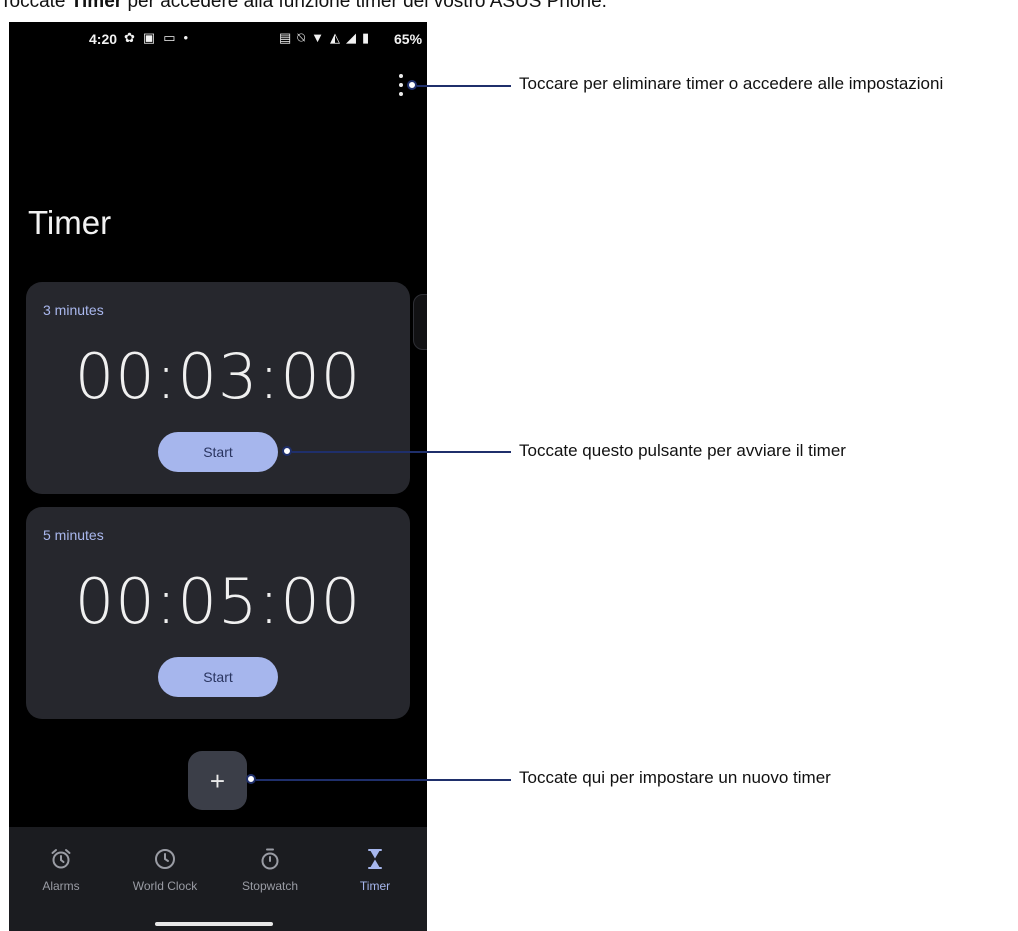 This screenshot has width=1018, height=931. What do you see at coordinates (73, 535) in the screenshot?
I see `timer-label: 5 minutes` at bounding box center [73, 535].